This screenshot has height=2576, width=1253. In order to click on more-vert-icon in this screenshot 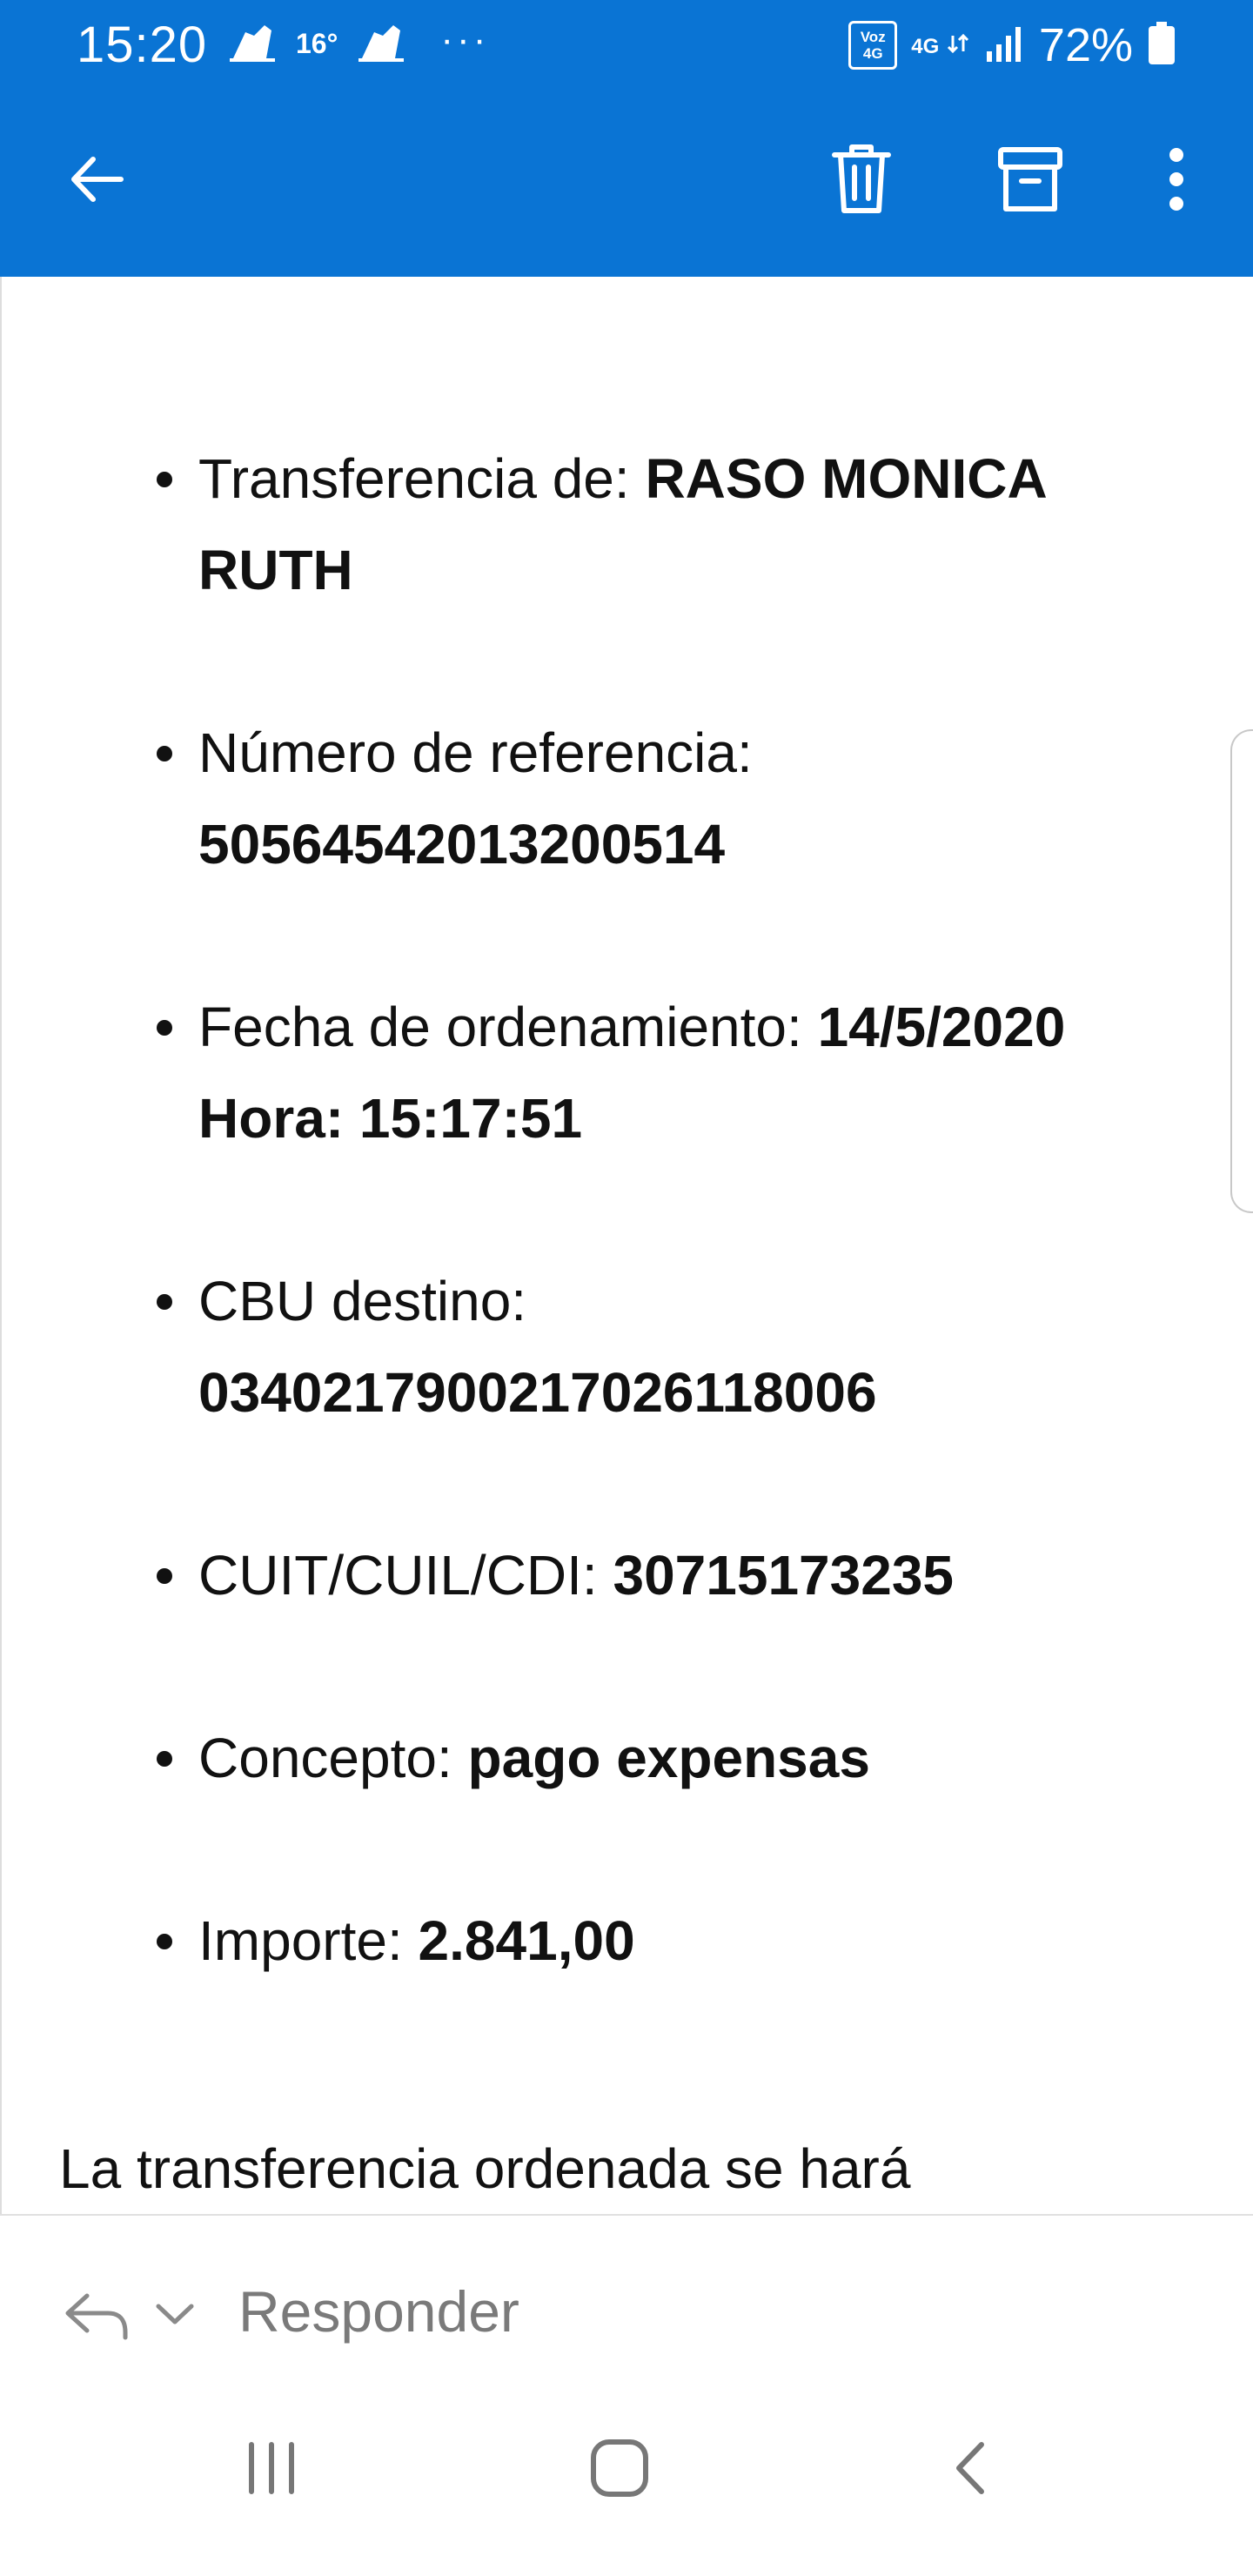, I will do `click(1176, 179)`.